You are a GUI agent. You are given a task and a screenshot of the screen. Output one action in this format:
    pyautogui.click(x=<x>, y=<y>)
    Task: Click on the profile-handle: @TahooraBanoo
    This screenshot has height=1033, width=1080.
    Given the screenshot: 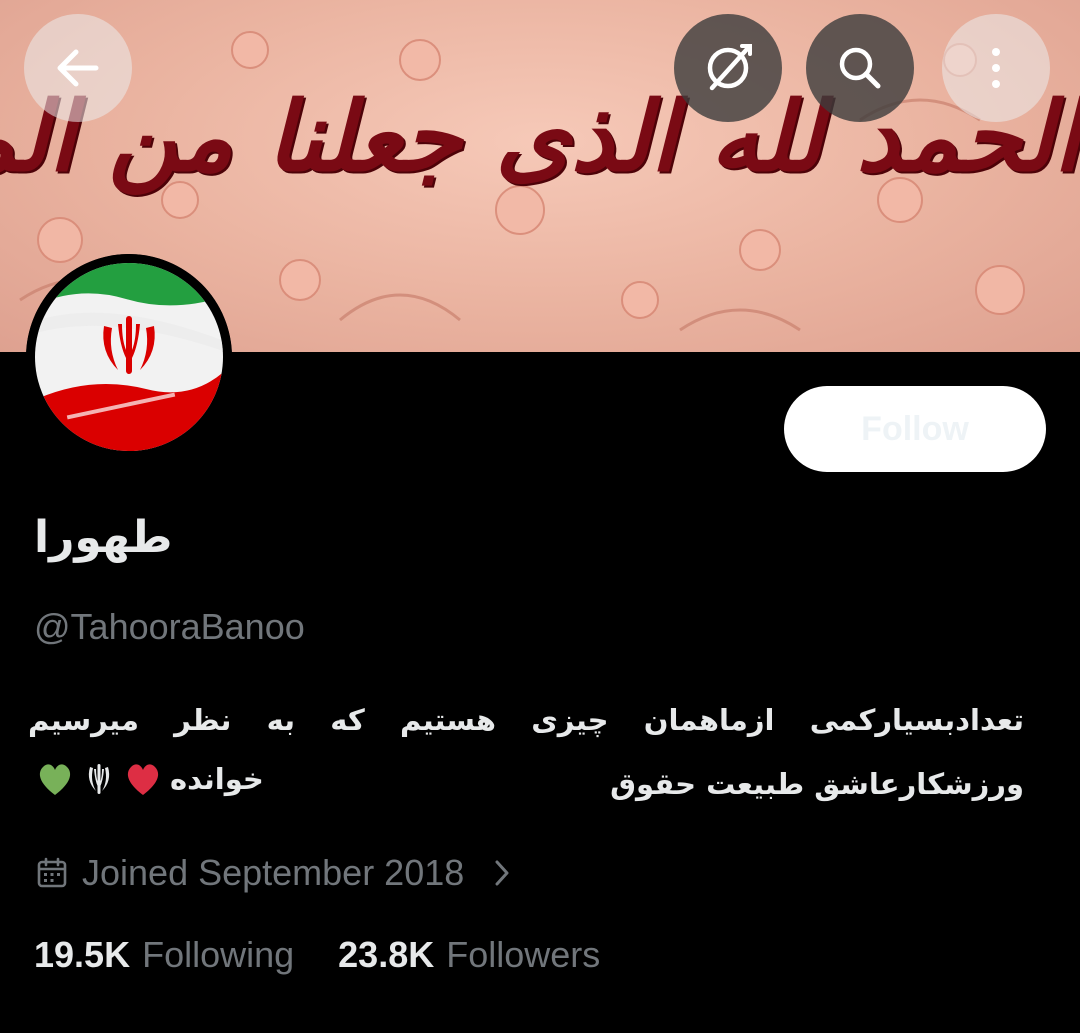 What is the action you would take?
    pyautogui.click(x=169, y=626)
    